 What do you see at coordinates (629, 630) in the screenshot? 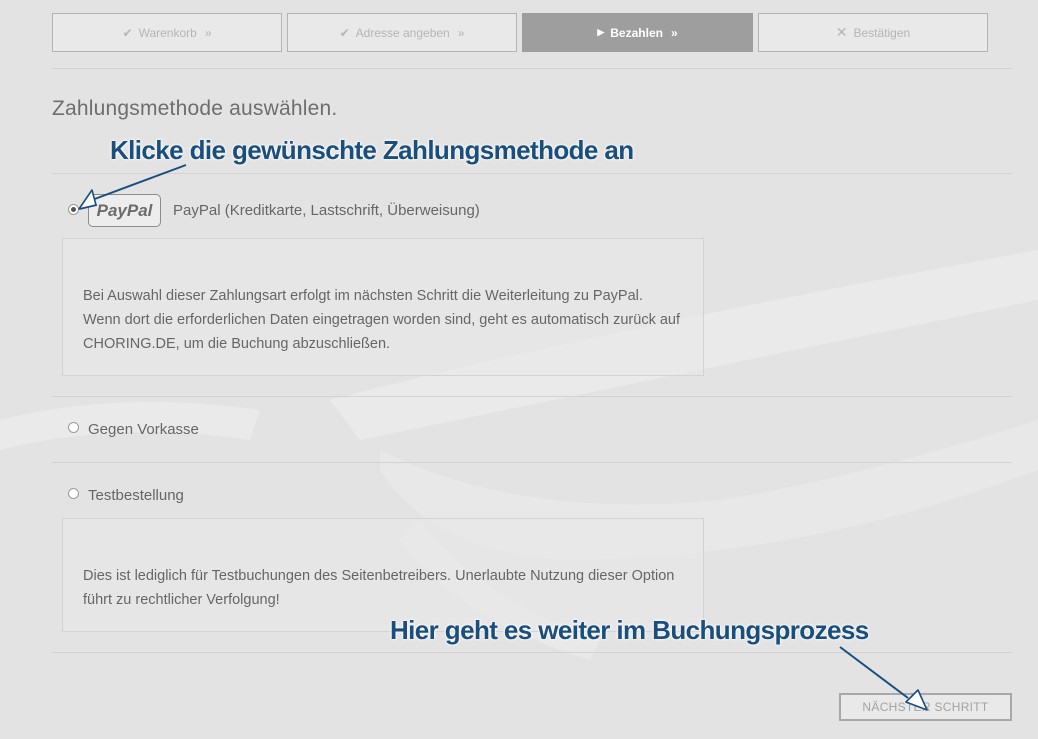
I see `annotation-next-step: Hier geht es weiter im Buchungsprozess` at bounding box center [629, 630].